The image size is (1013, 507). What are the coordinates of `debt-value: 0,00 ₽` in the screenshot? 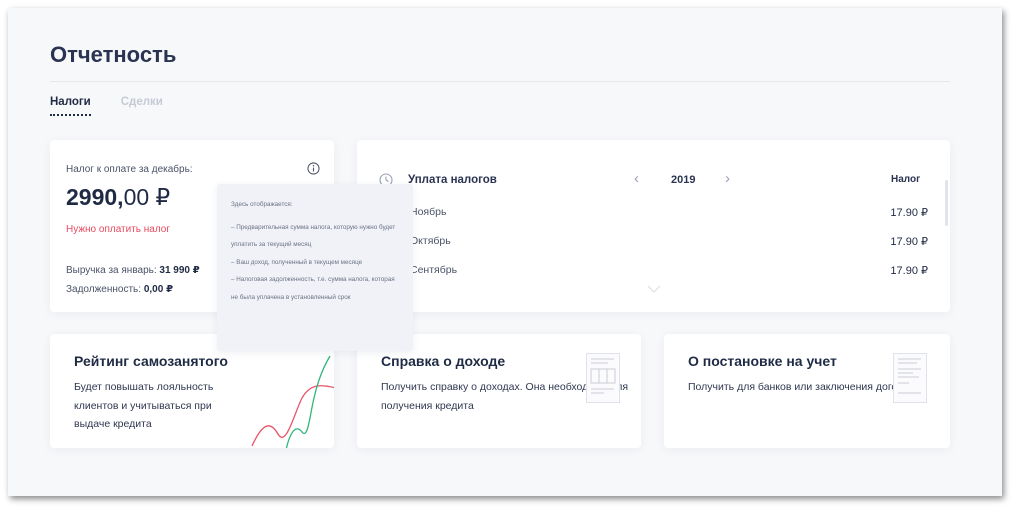 It's located at (158, 289).